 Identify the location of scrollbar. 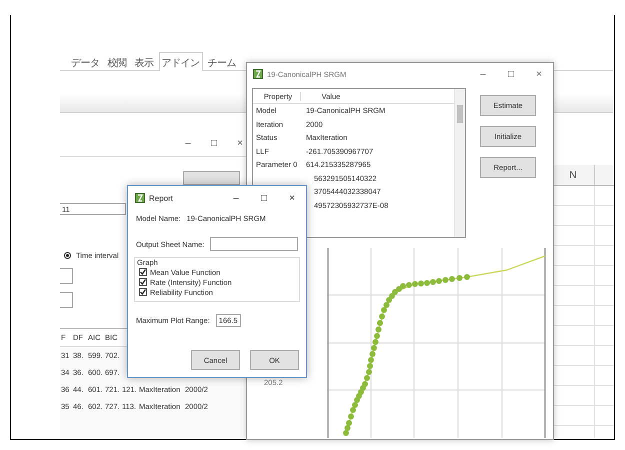
(459, 163).